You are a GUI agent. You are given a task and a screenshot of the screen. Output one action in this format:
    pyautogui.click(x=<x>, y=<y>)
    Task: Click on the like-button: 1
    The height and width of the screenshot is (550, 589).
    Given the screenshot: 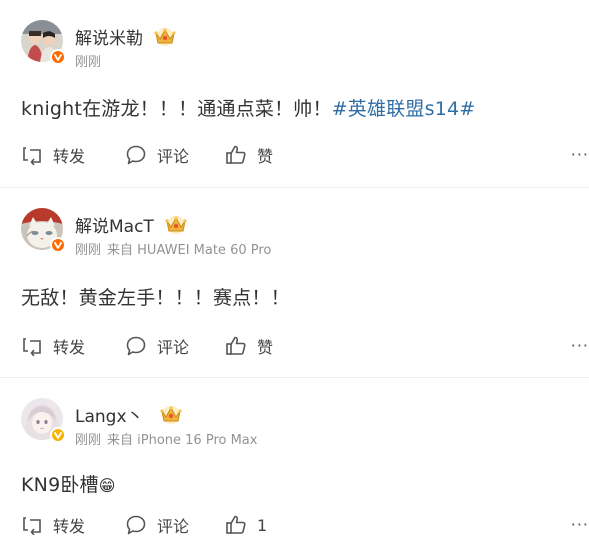 What is the action you would take?
    pyautogui.click(x=246, y=525)
    